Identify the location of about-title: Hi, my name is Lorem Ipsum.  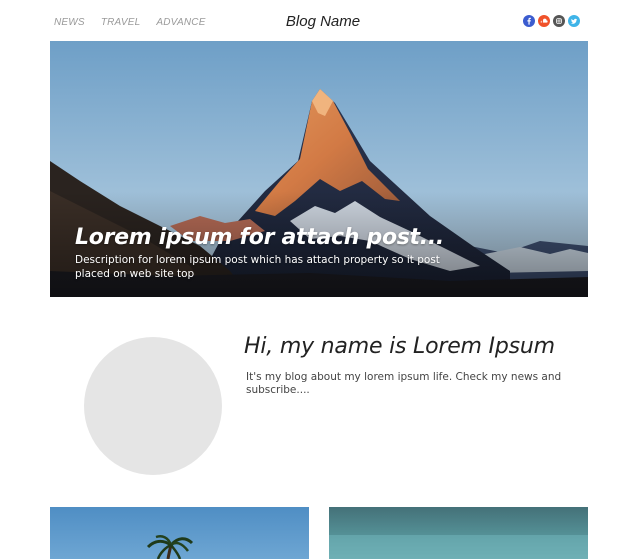
(399, 346).